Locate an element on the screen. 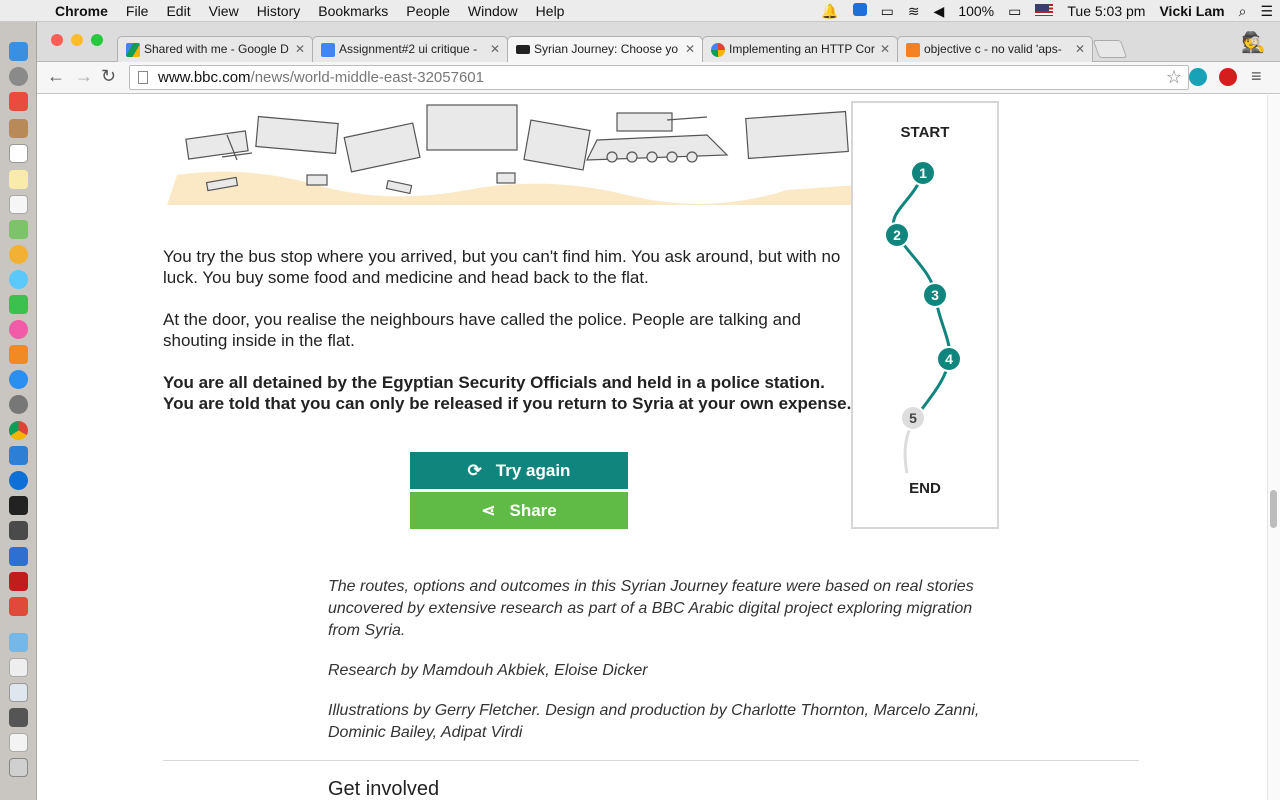 The image size is (1280, 800). tab-http-server: Implementing an HTTP Cor ✕ is located at coordinates (800, 49).